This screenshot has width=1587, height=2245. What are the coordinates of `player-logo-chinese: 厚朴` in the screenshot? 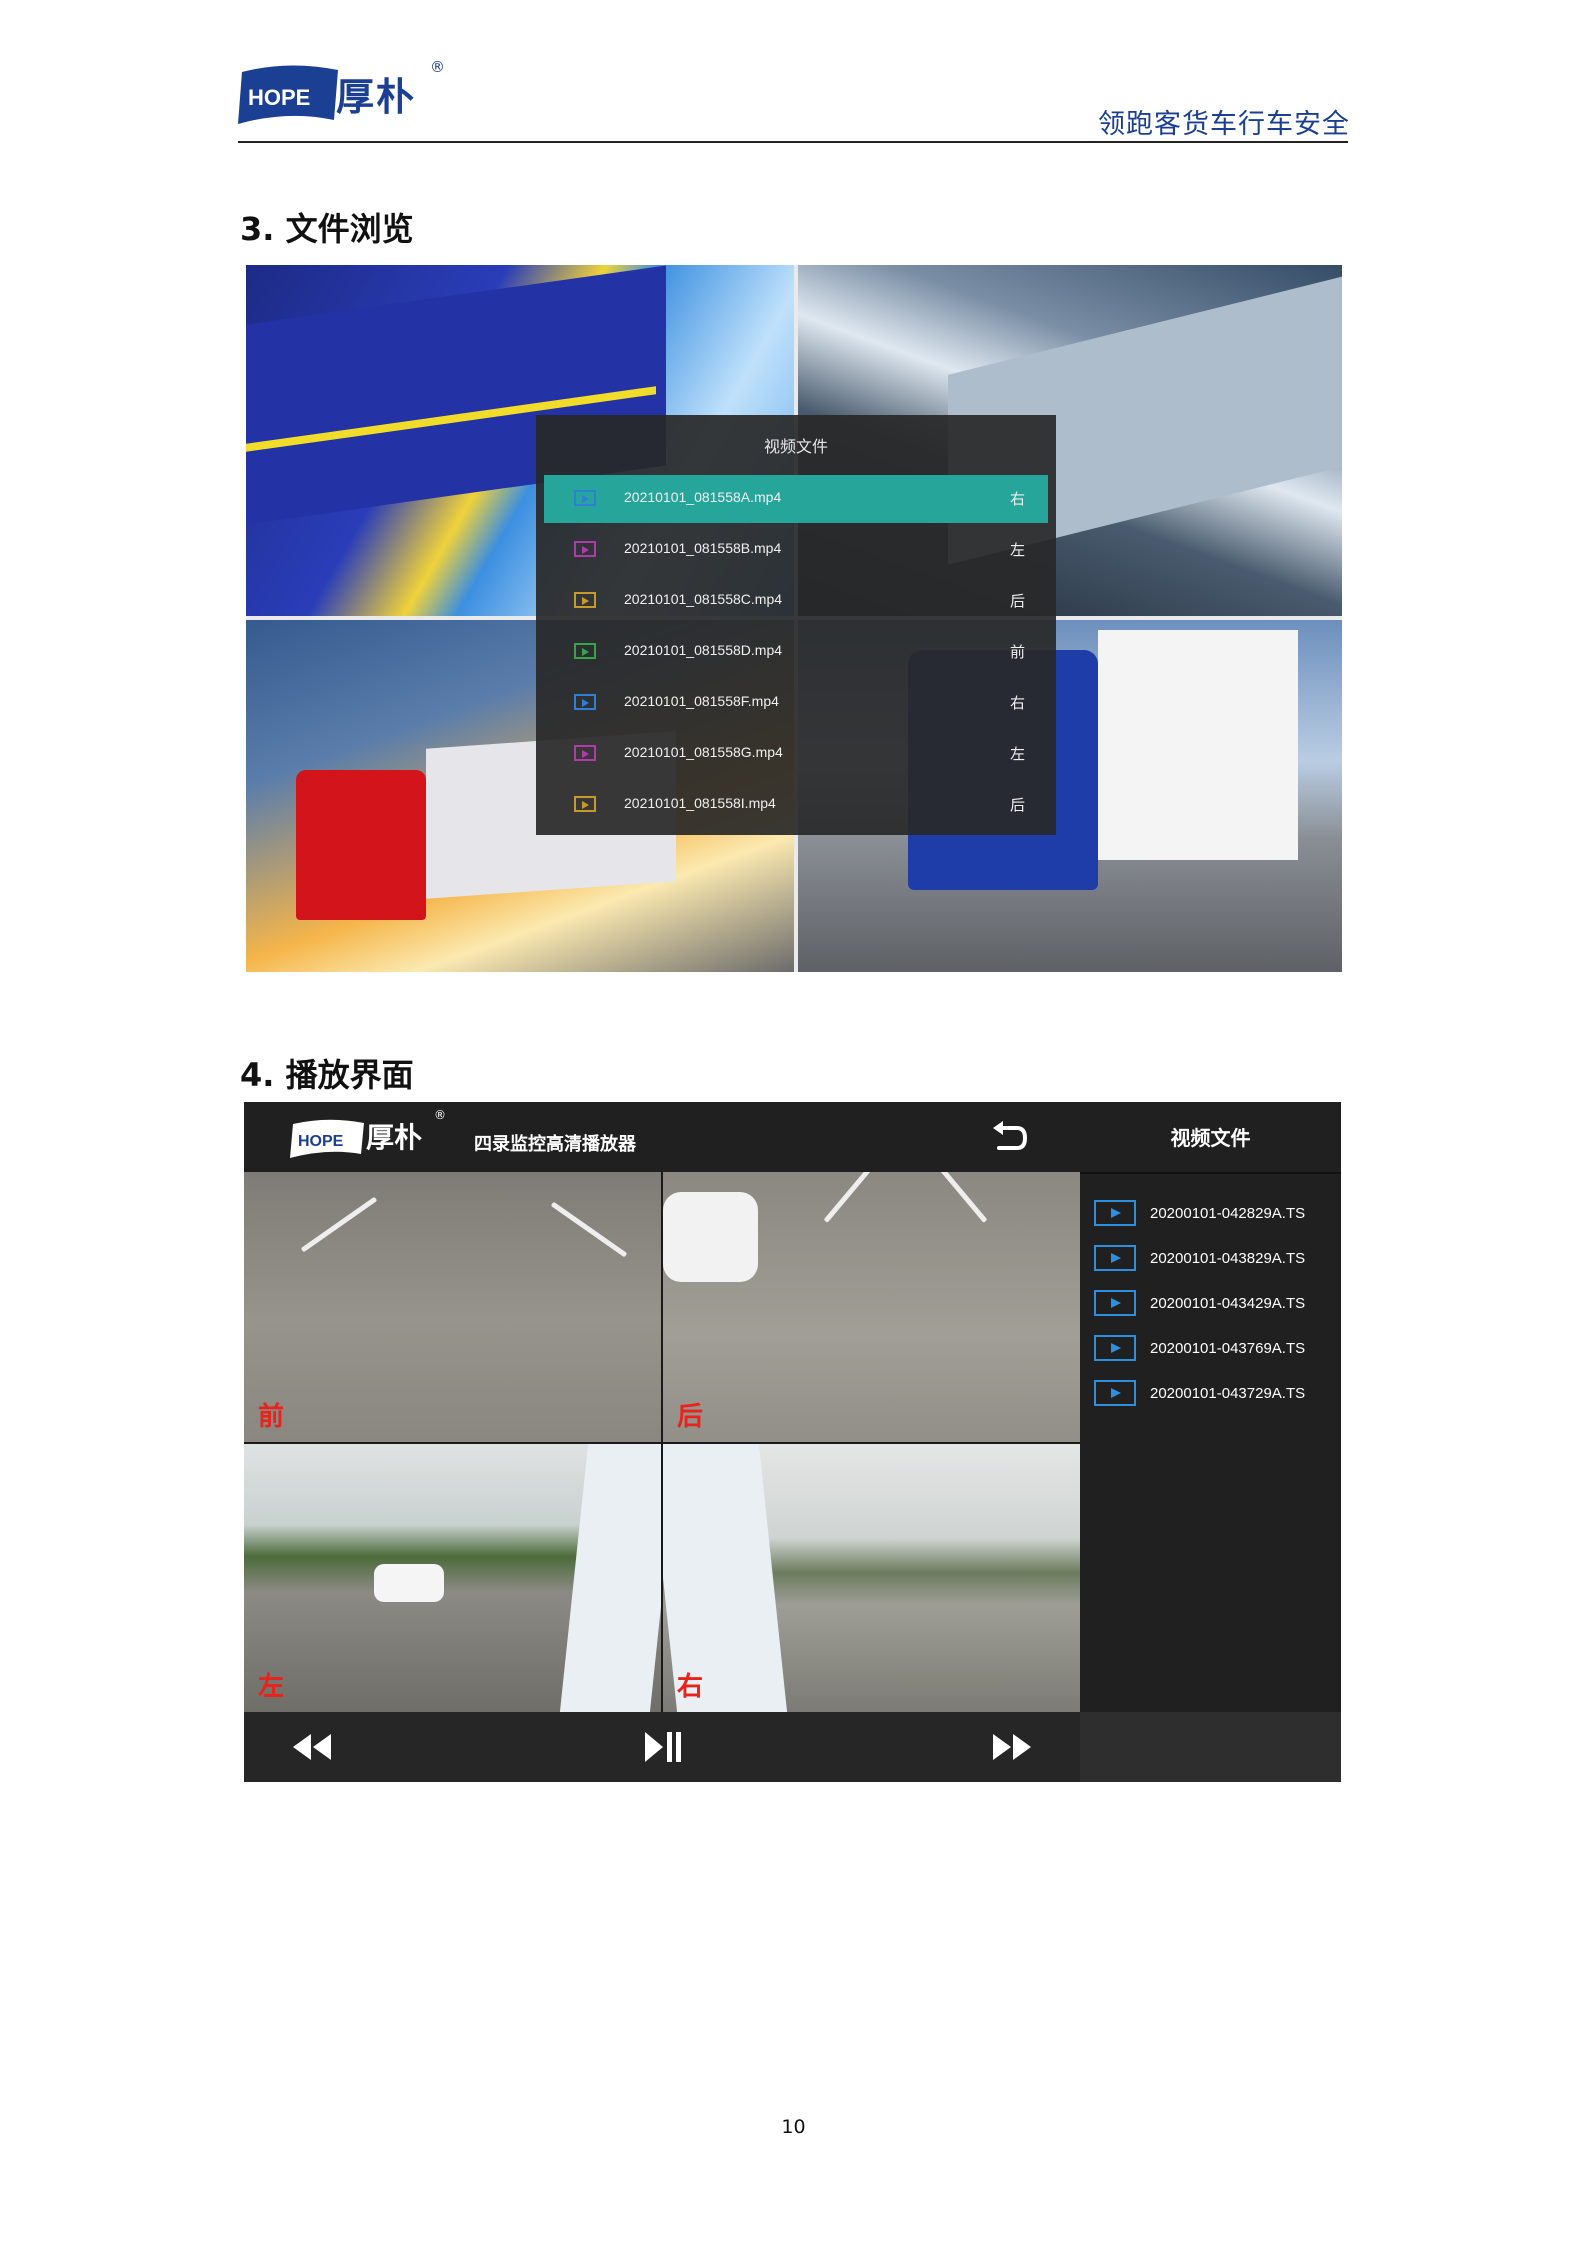 It's located at (394, 1137).